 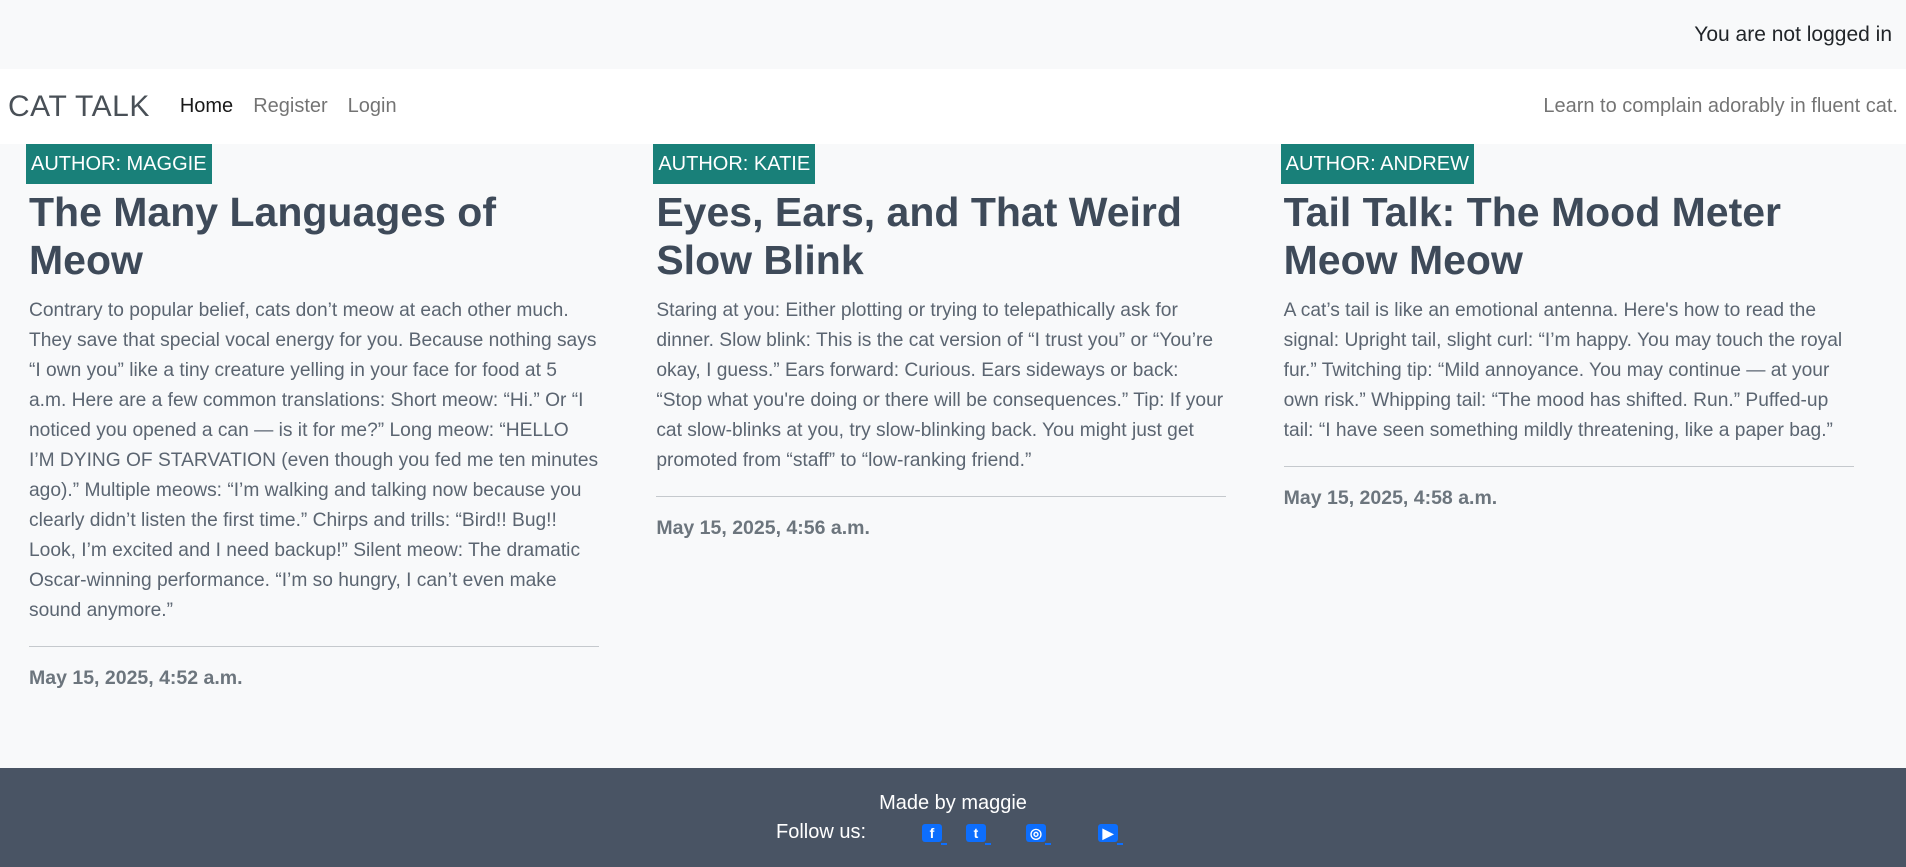 I want to click on author-badge: AUTHOR: KATIE, so click(x=734, y=164).